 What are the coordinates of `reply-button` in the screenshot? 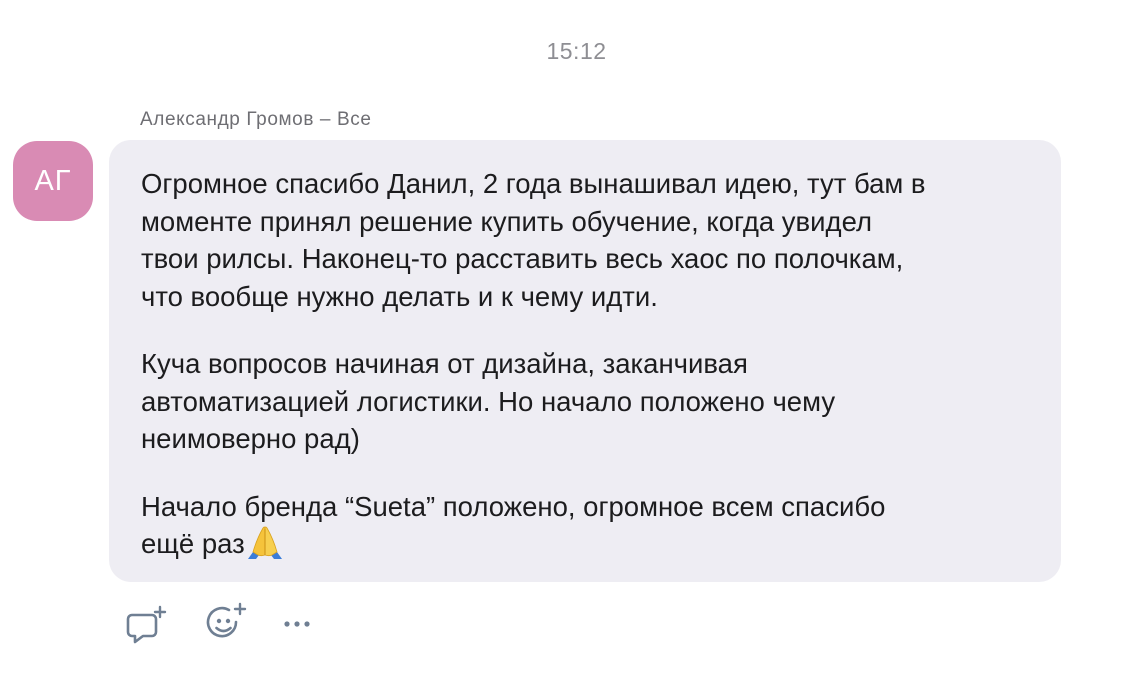 It's located at (146, 624).